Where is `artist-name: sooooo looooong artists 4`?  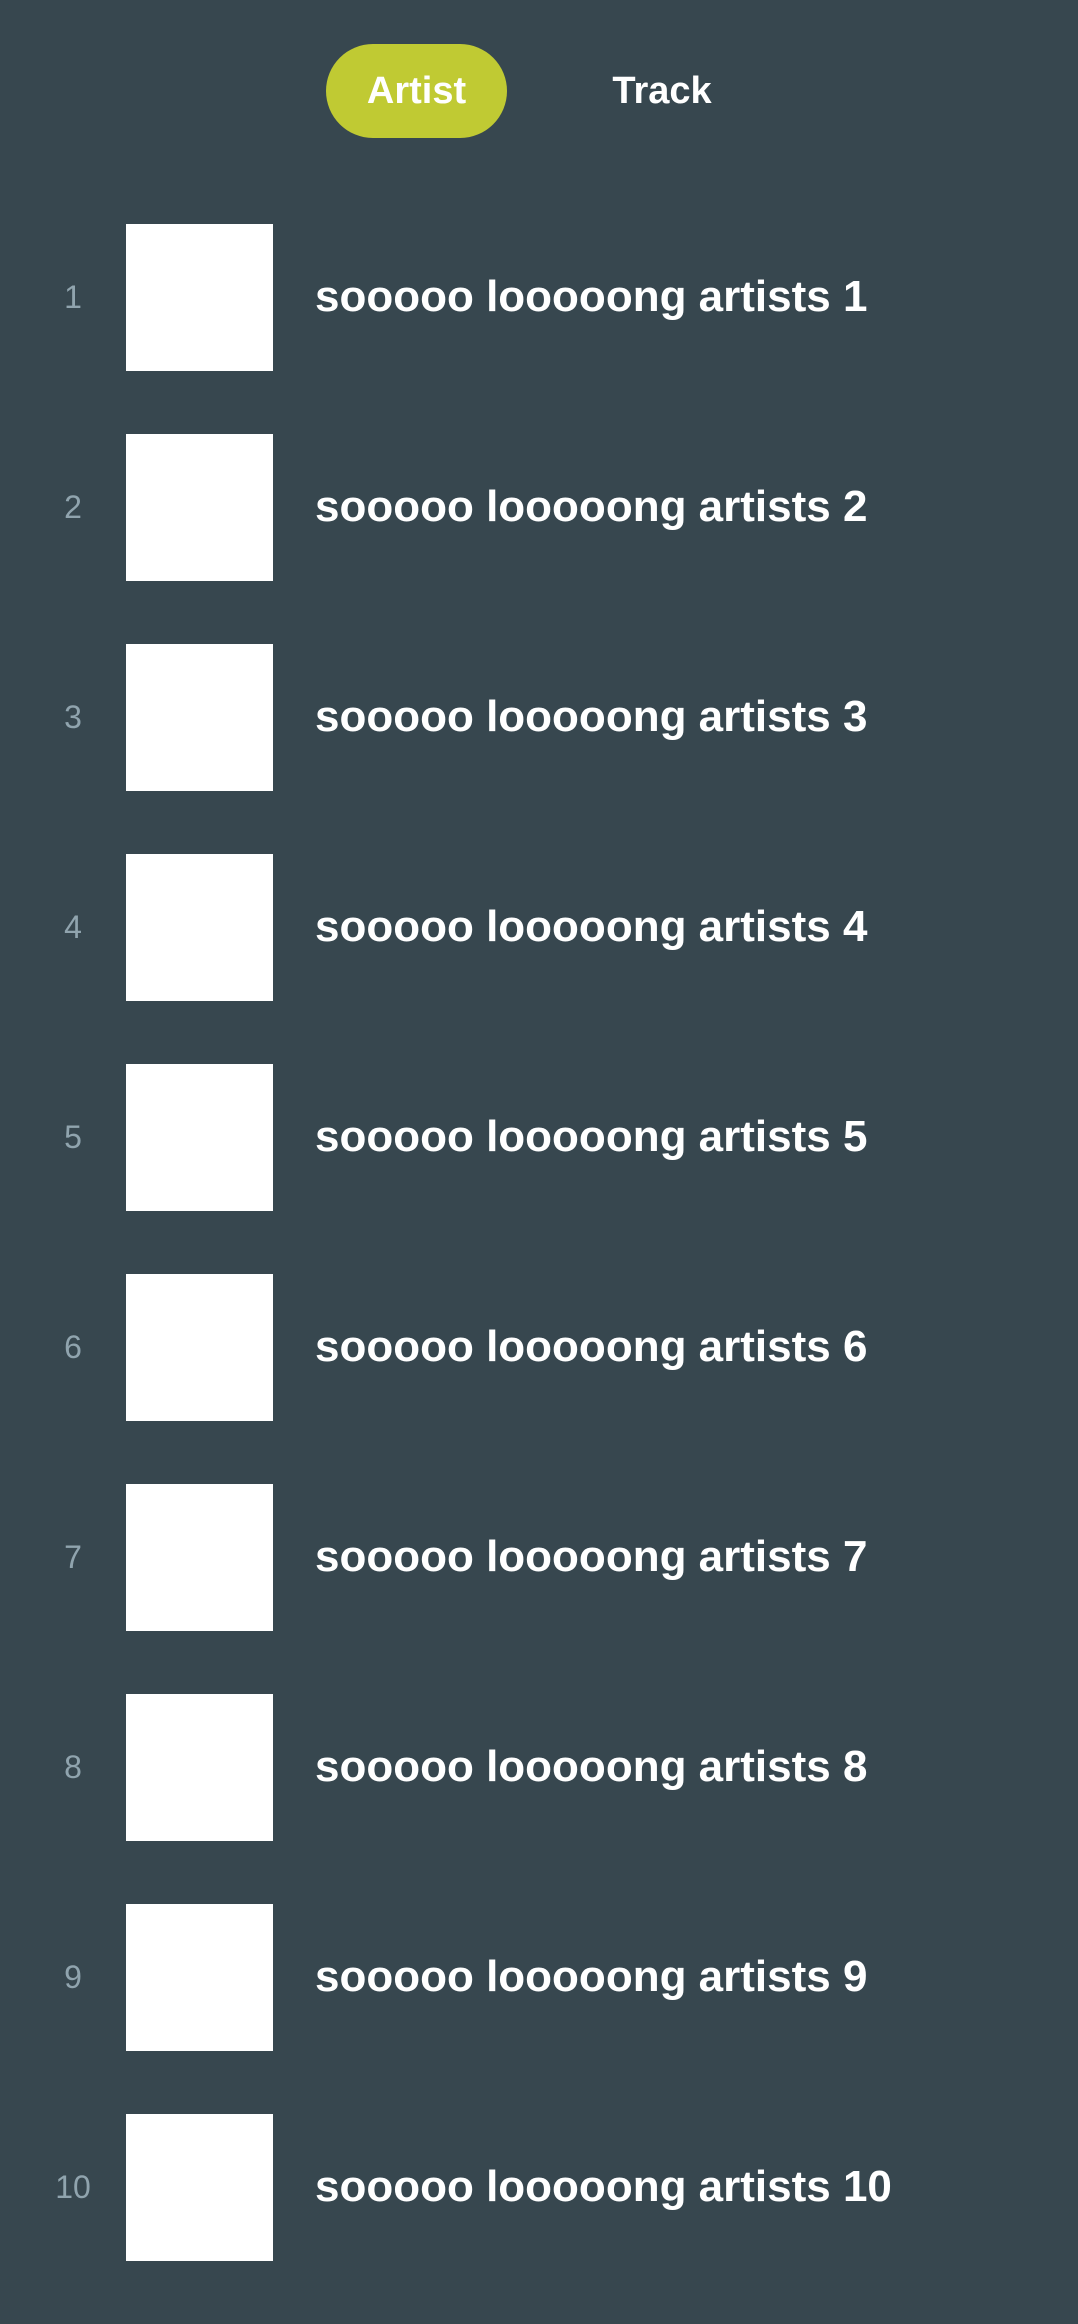 artist-name: sooooo looooong artists 4 is located at coordinates (591, 926).